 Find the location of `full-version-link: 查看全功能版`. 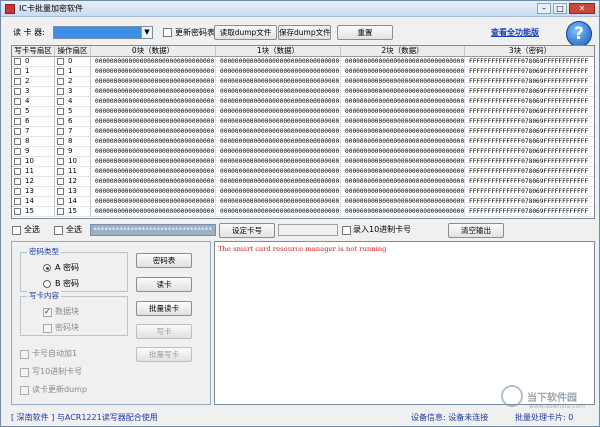

full-version-link: 查看全功能版 is located at coordinates (515, 32).